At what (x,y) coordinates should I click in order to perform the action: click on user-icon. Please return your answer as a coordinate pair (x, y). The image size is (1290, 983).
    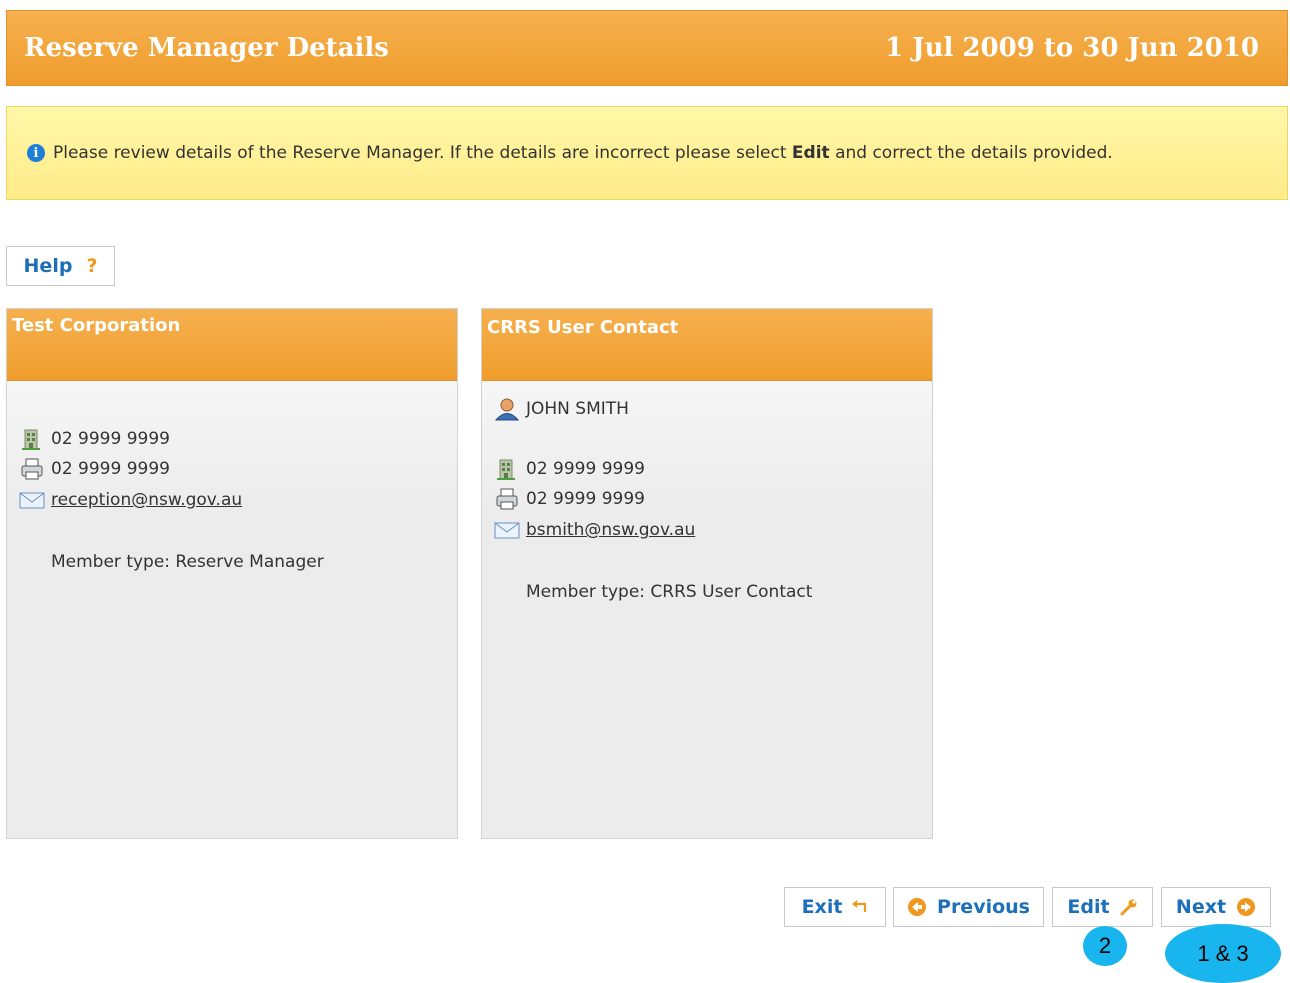
    Looking at the image, I should click on (507, 409).